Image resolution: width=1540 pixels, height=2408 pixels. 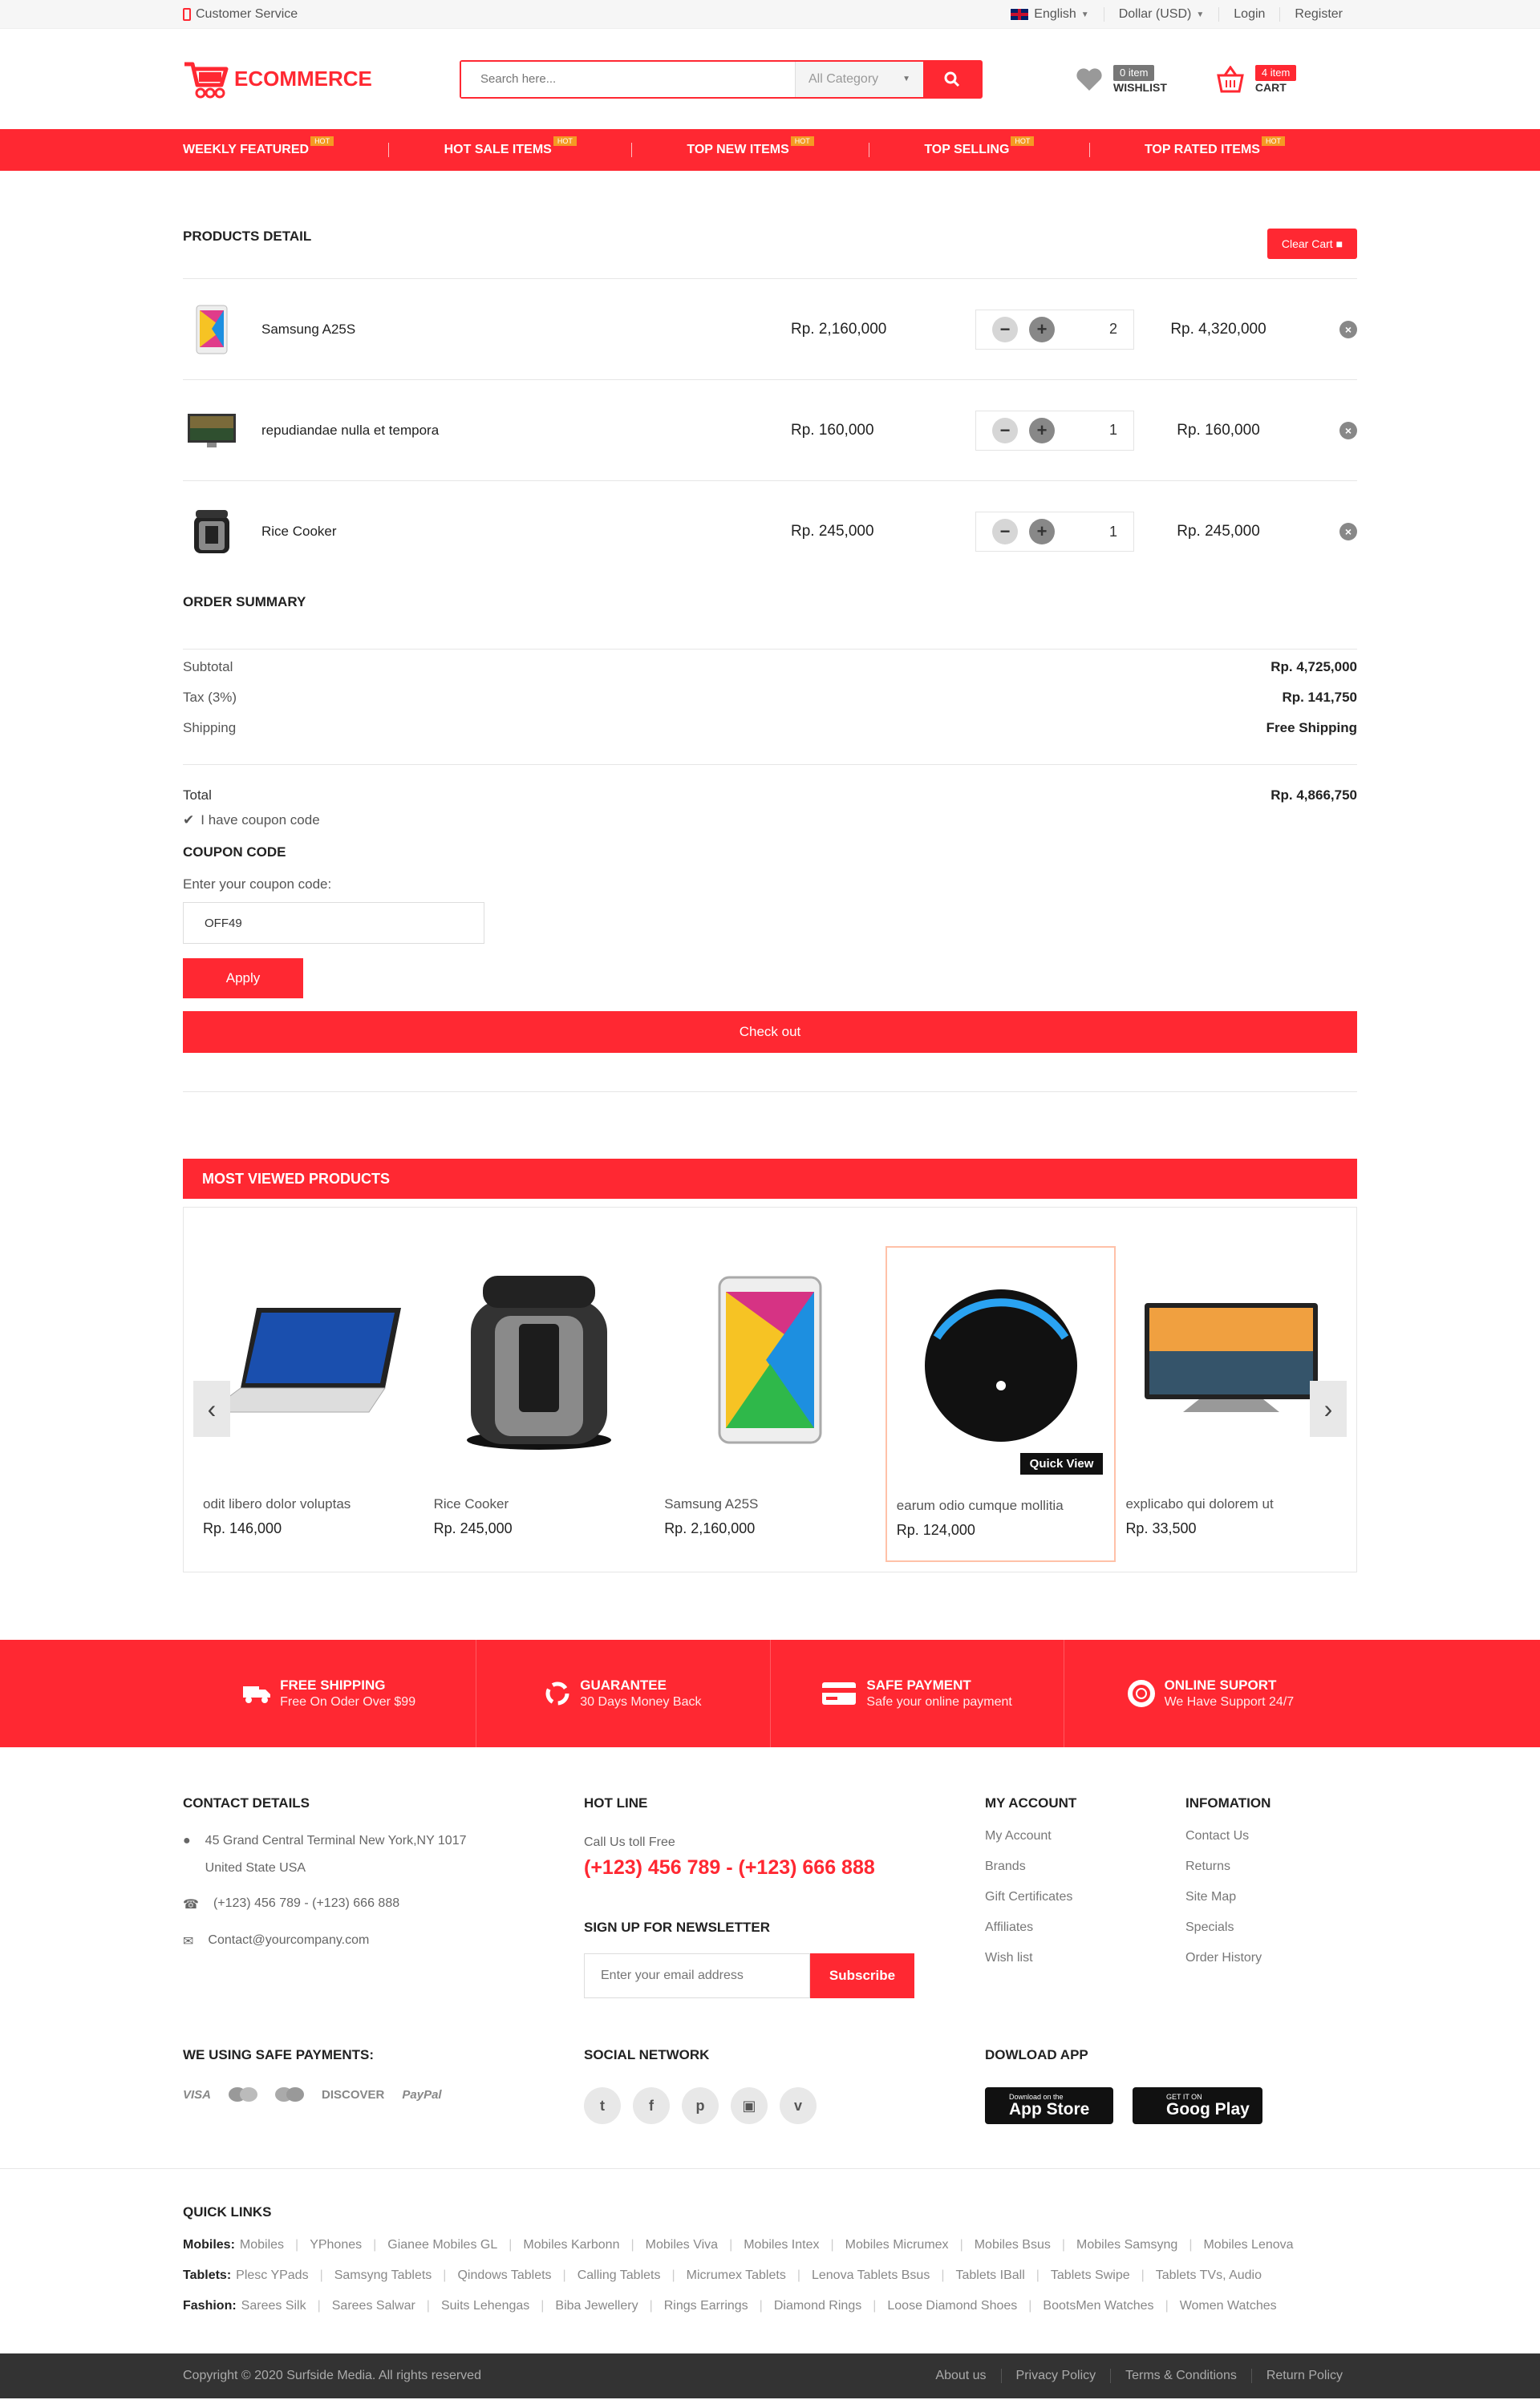 I want to click on coupon-checkbox: ✔ I have coupon code, so click(x=251, y=820).